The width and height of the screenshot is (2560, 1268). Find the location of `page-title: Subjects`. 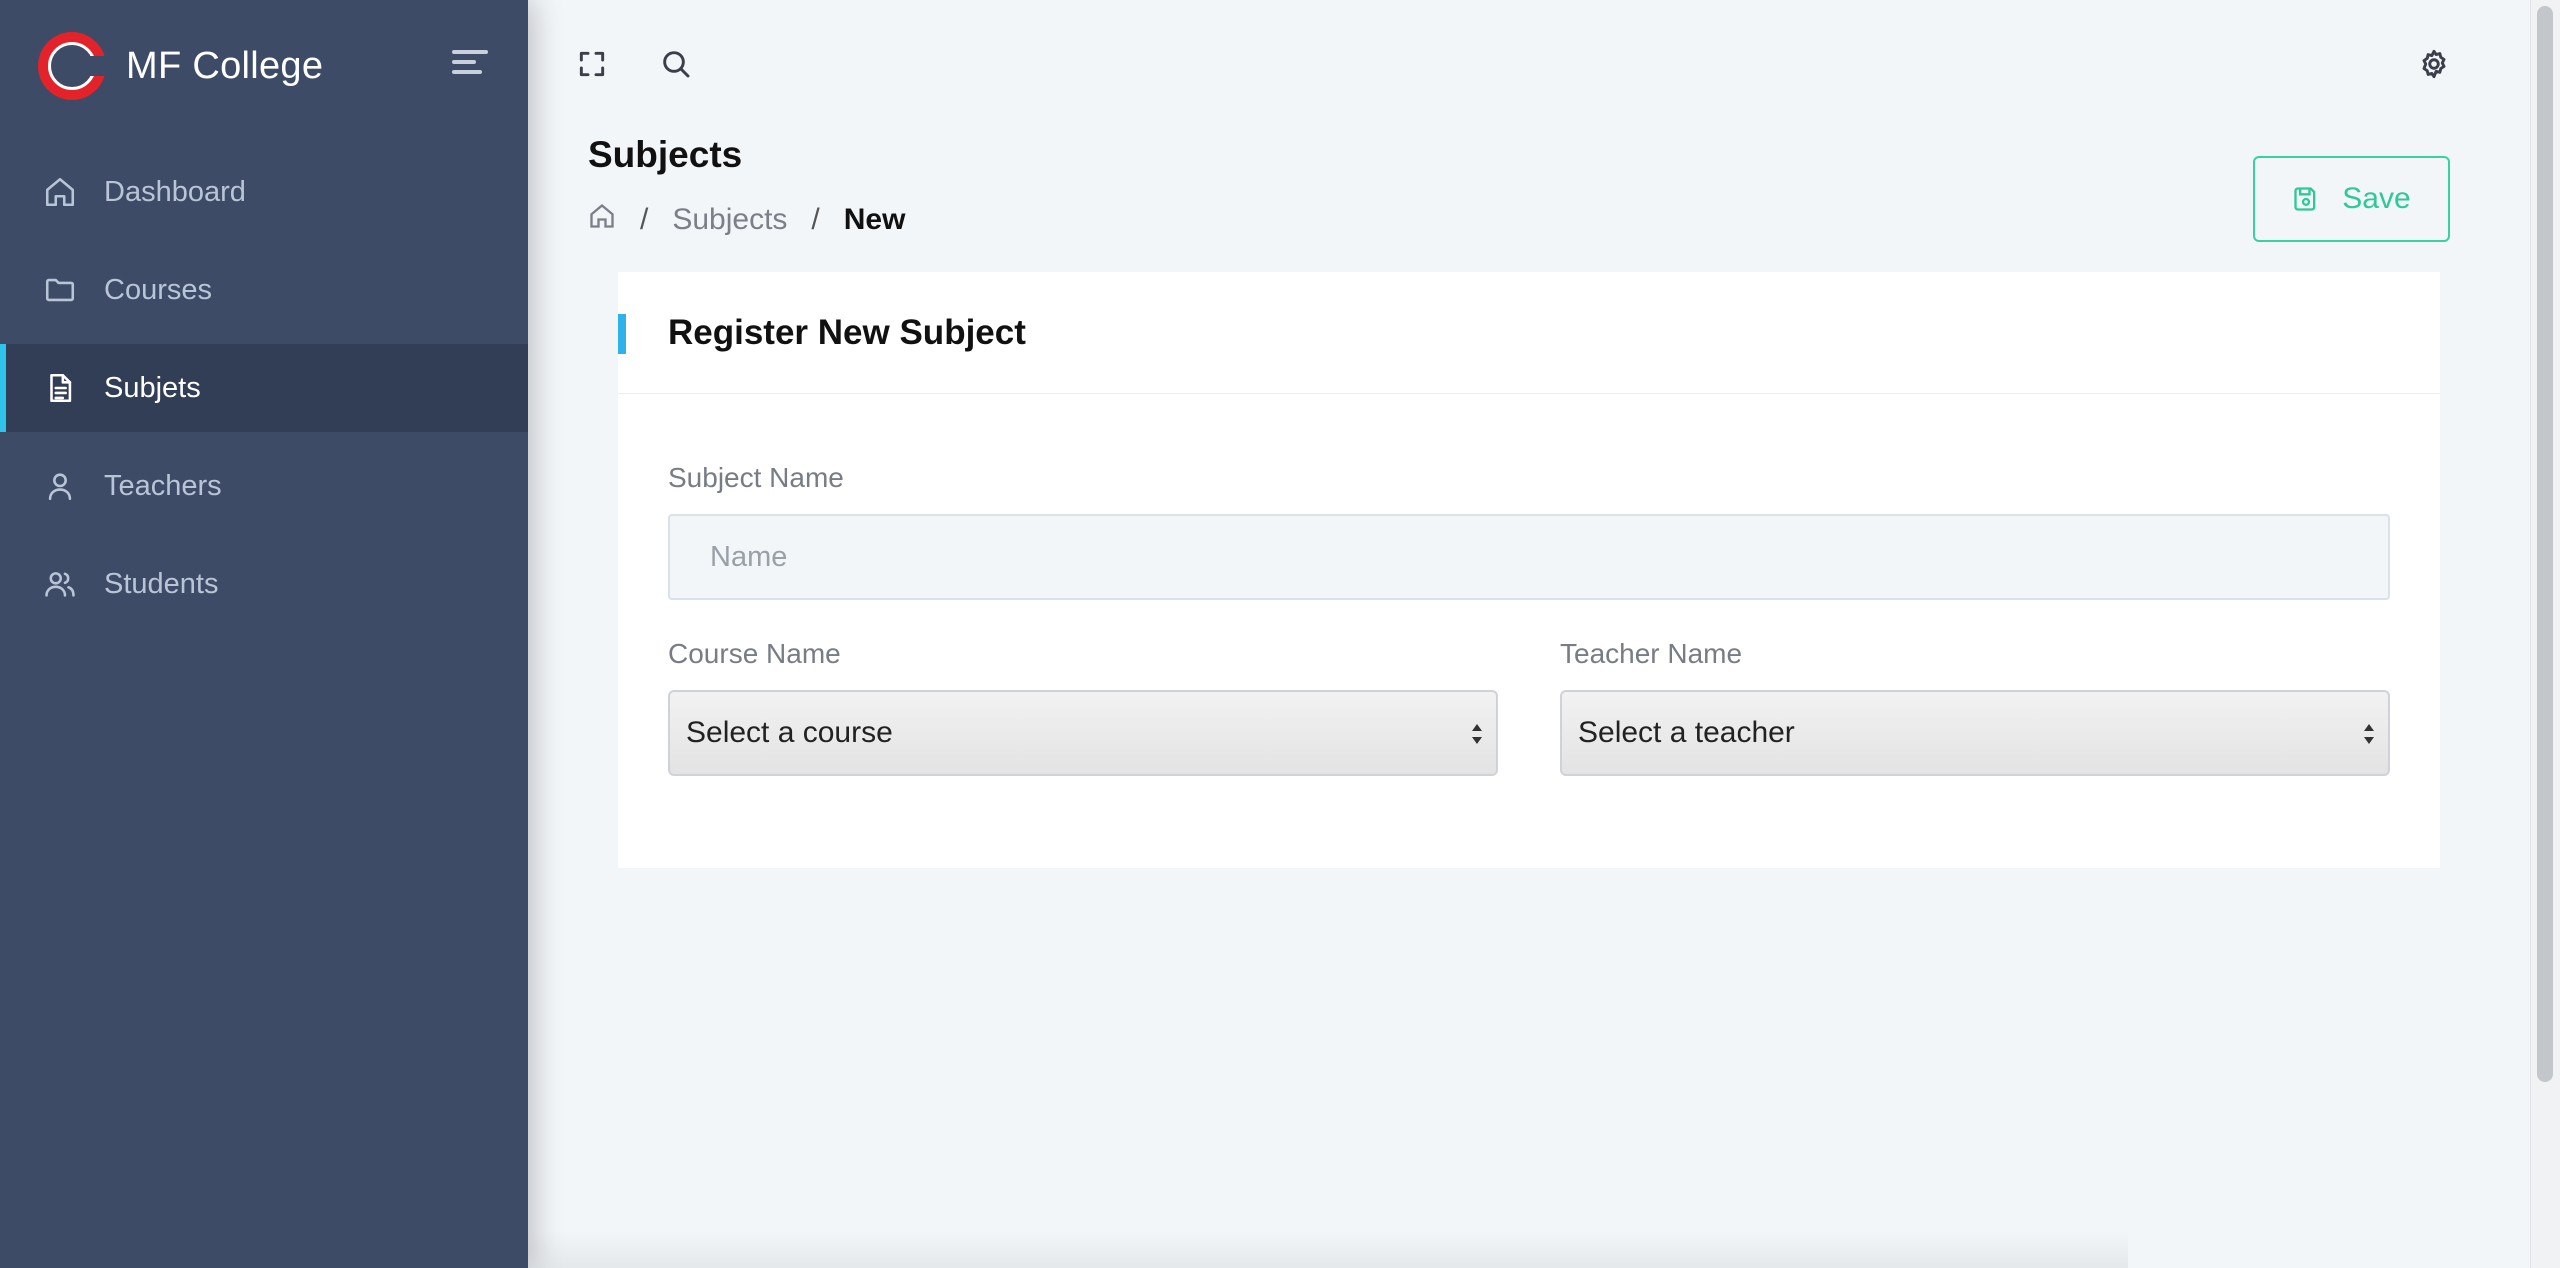

page-title: Subjects is located at coordinates (665, 154).